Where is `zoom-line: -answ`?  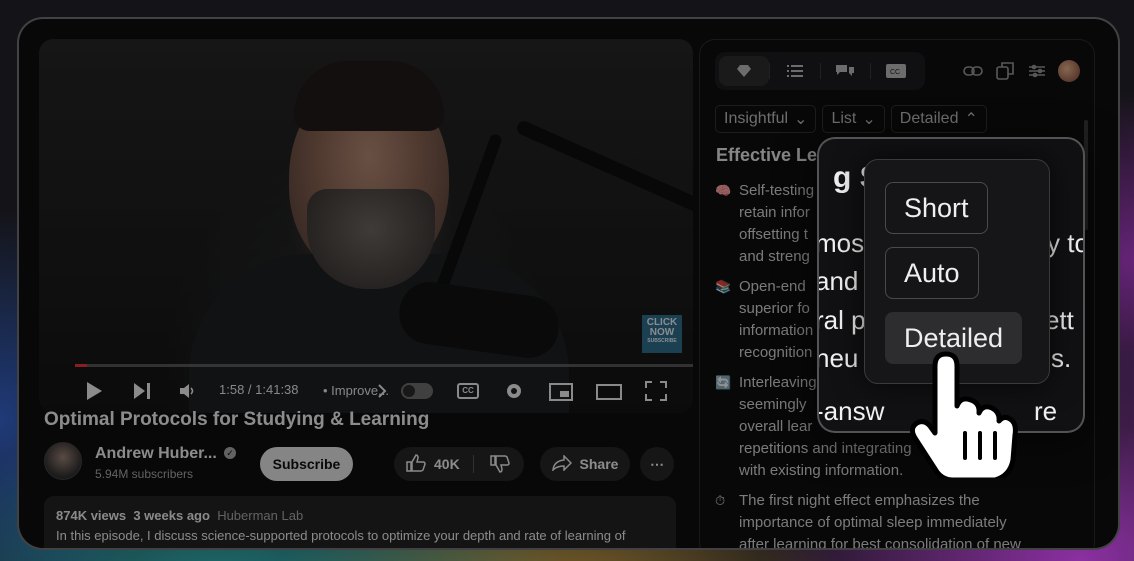
zoom-line: -answ is located at coordinates (851, 411).